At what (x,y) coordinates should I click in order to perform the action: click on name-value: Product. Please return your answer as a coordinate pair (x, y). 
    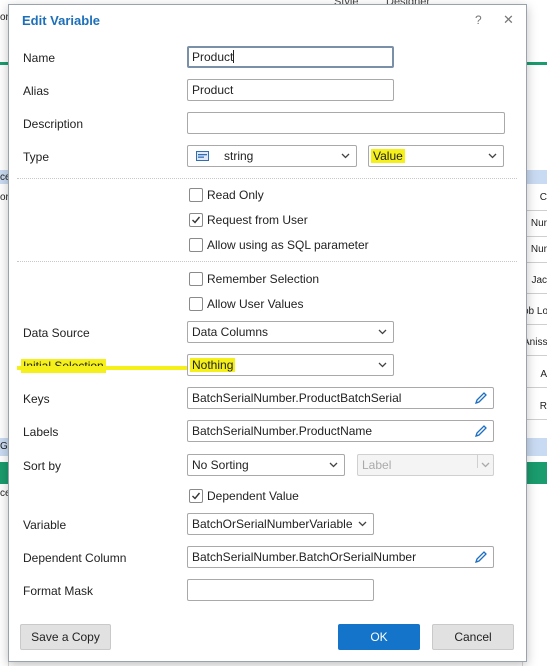
    Looking at the image, I should click on (213, 57).